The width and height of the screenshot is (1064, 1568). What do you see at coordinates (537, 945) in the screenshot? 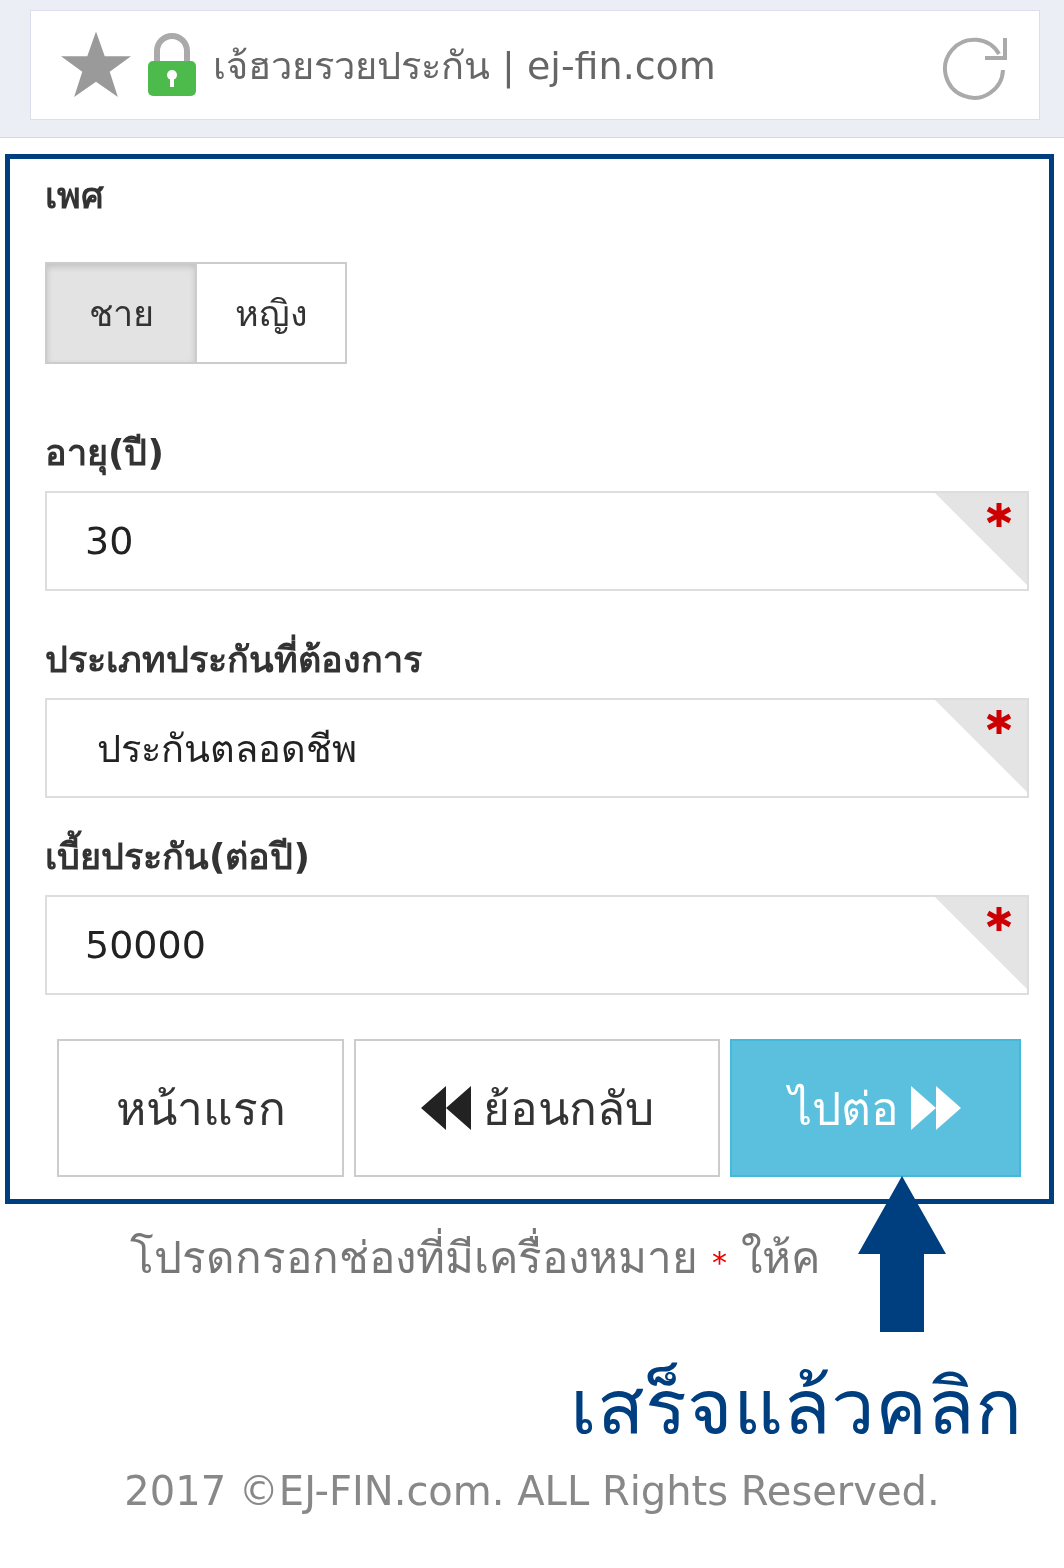
I see `input-field: 50000` at bounding box center [537, 945].